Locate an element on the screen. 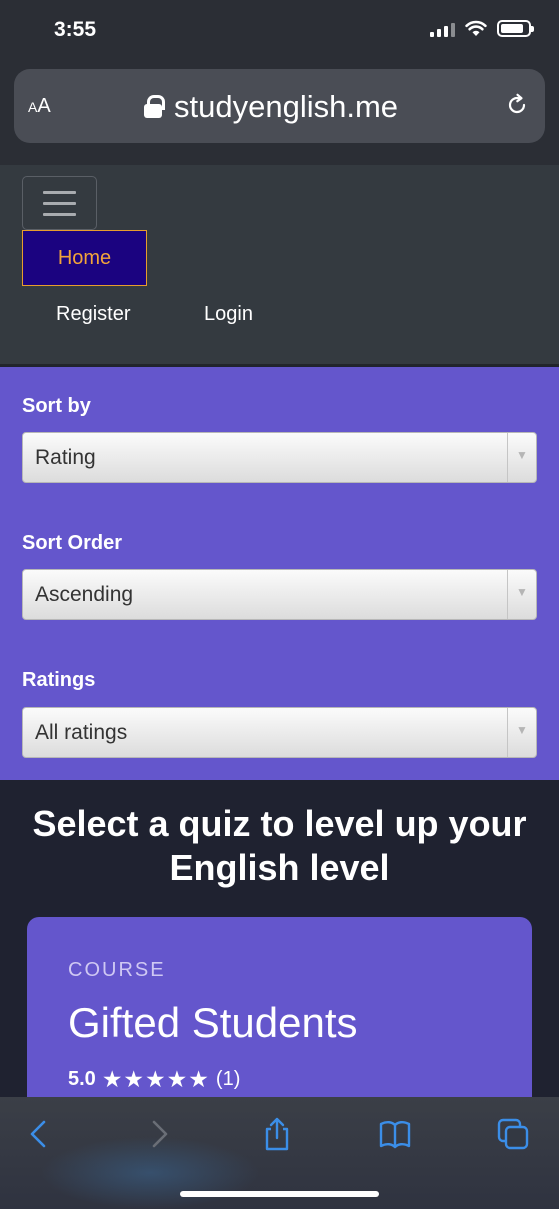 The height and width of the screenshot is (1209, 559). sort-by-select: Rating ▼ is located at coordinates (279, 457).